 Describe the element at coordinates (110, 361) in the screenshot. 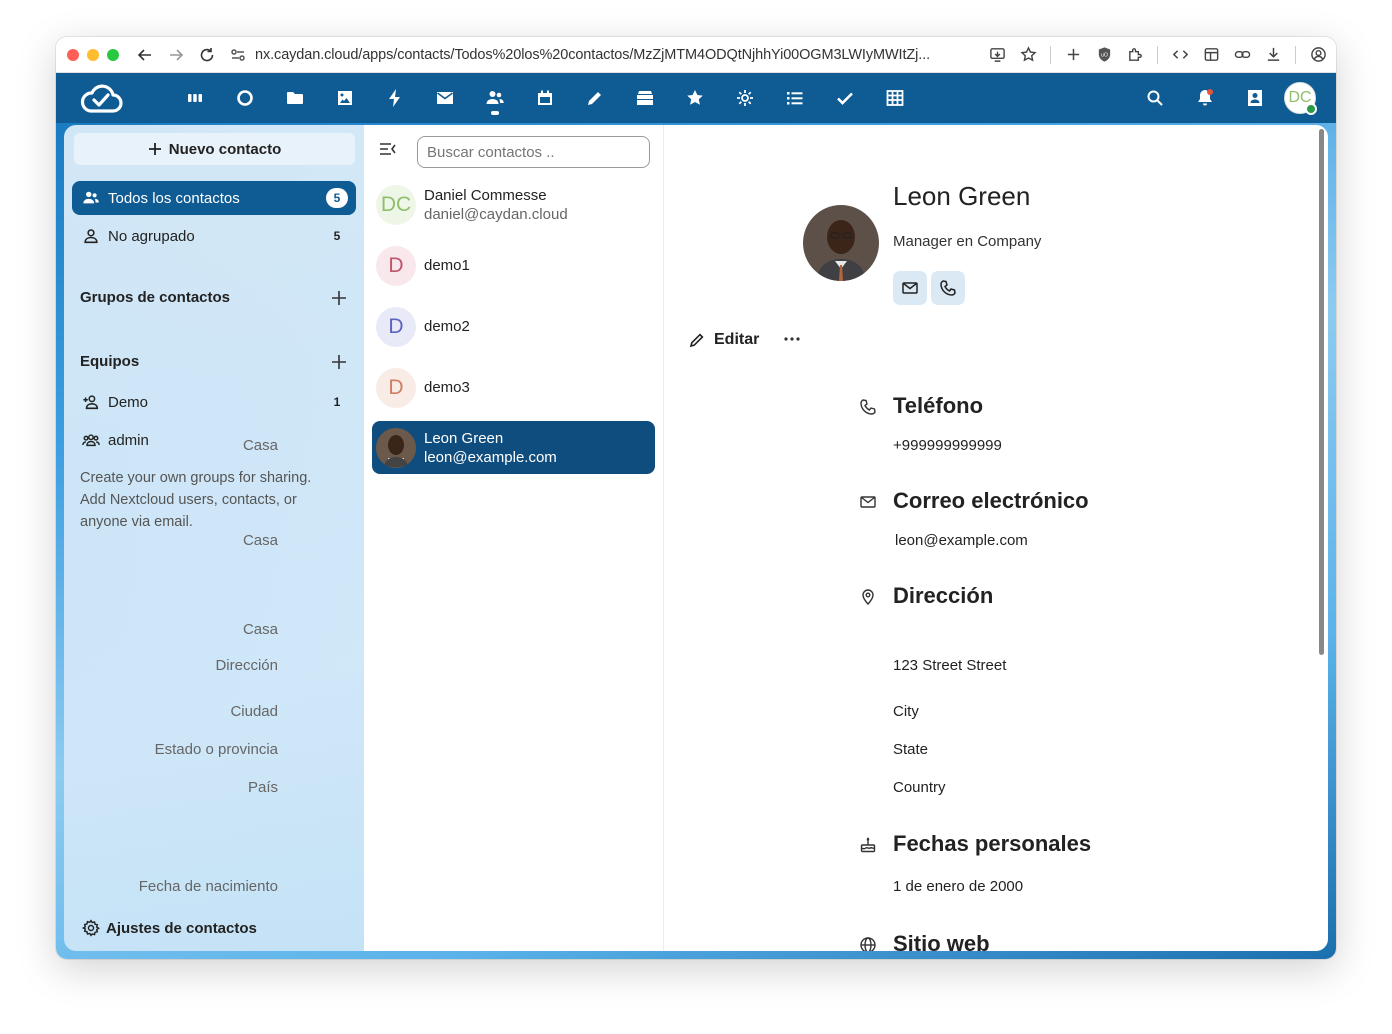

I see `teams-section-title: Equipos` at that location.